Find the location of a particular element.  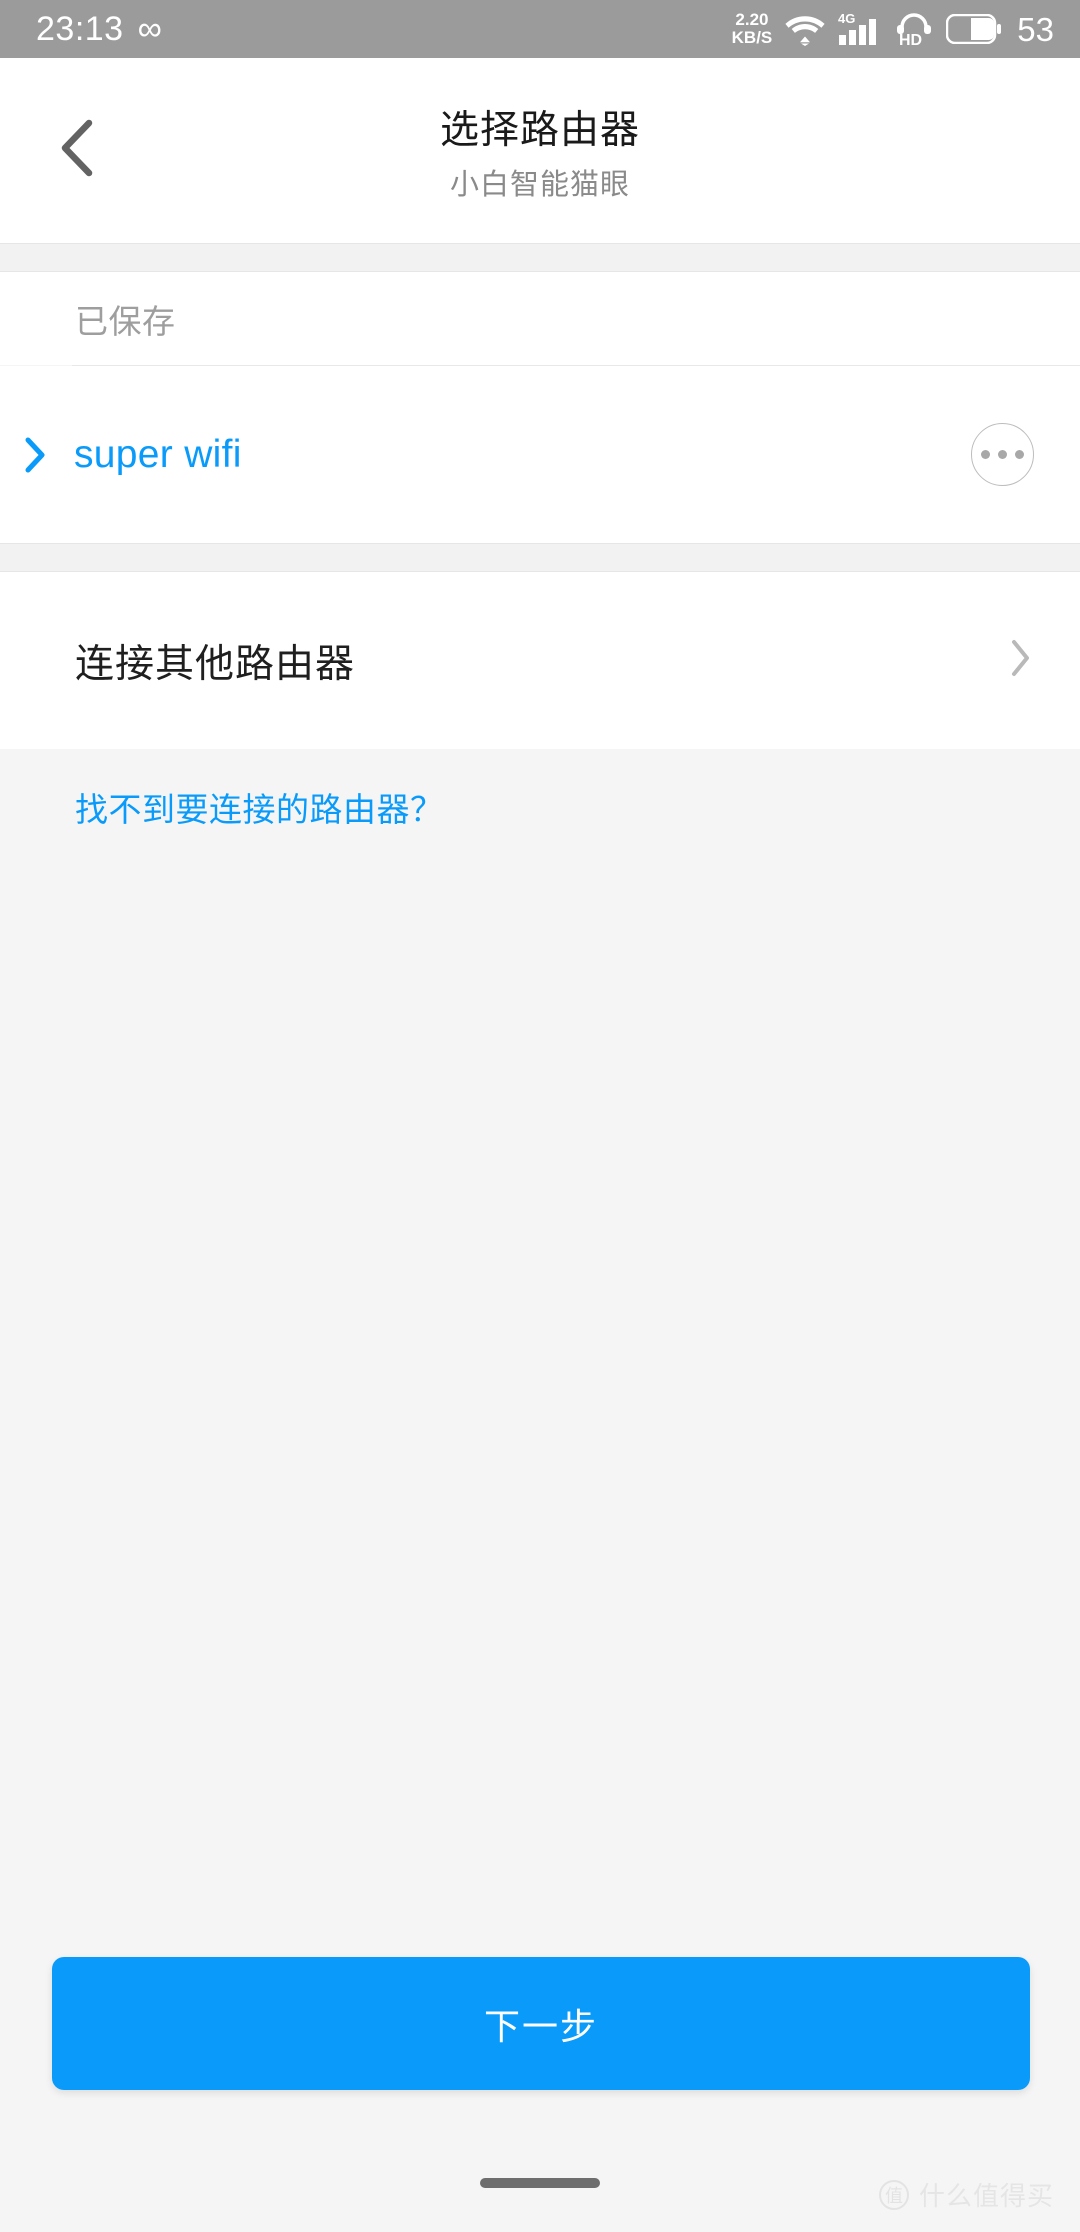

battery-icon is located at coordinates (974, 29).